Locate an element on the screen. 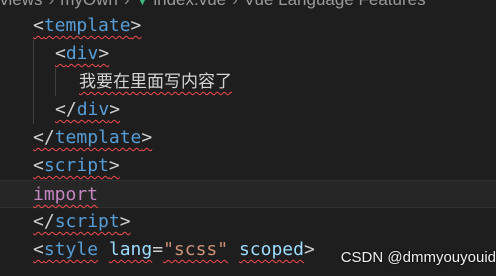 The height and width of the screenshot is (276, 496). code-line-3: 我要在里面写内容了 is located at coordinates (287, 82).